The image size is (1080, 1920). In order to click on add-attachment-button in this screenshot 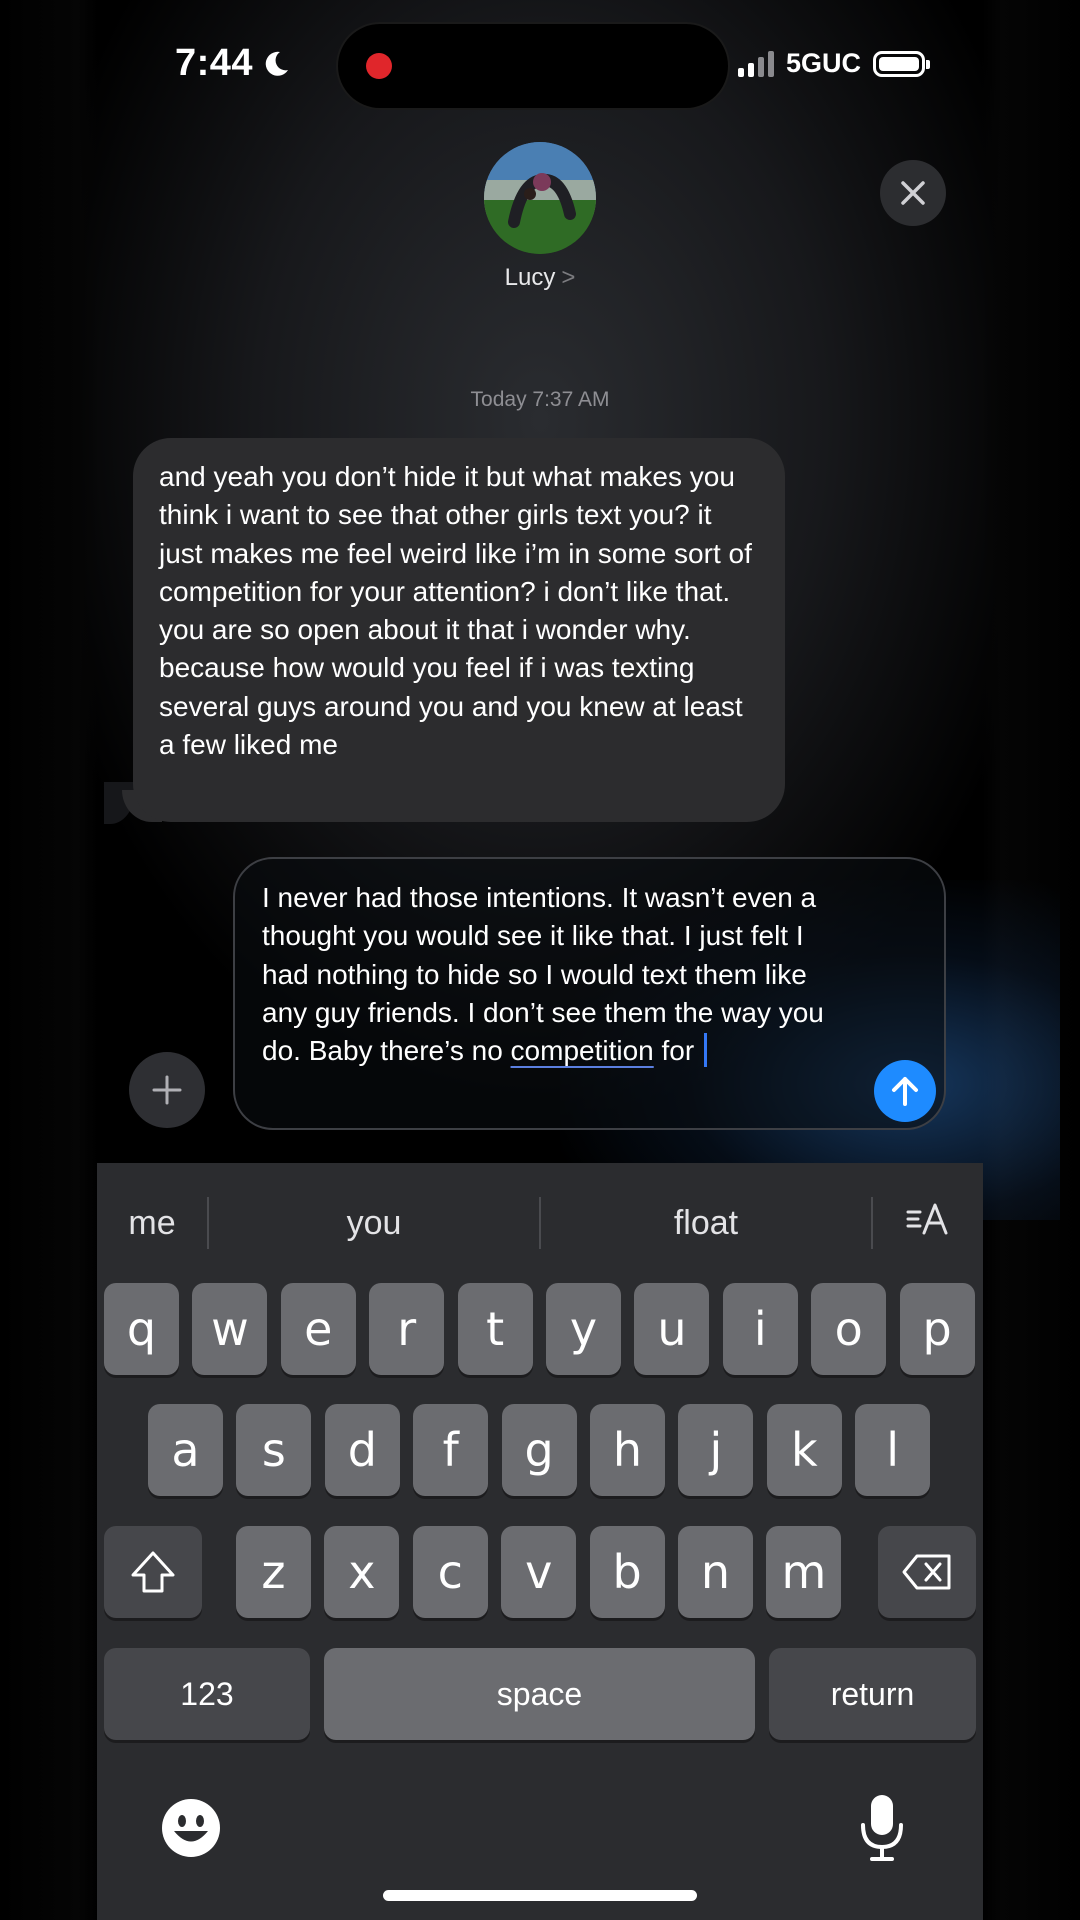, I will do `click(167, 1090)`.